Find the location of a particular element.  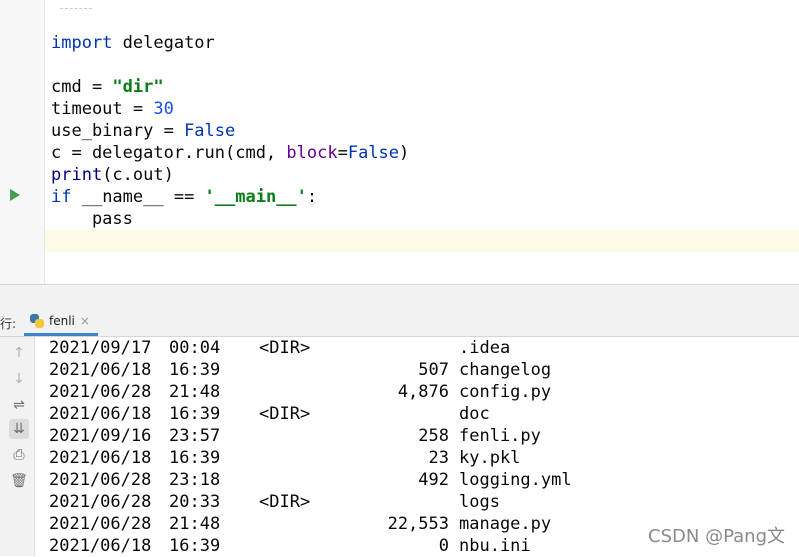

console-name: doc is located at coordinates (474, 414).